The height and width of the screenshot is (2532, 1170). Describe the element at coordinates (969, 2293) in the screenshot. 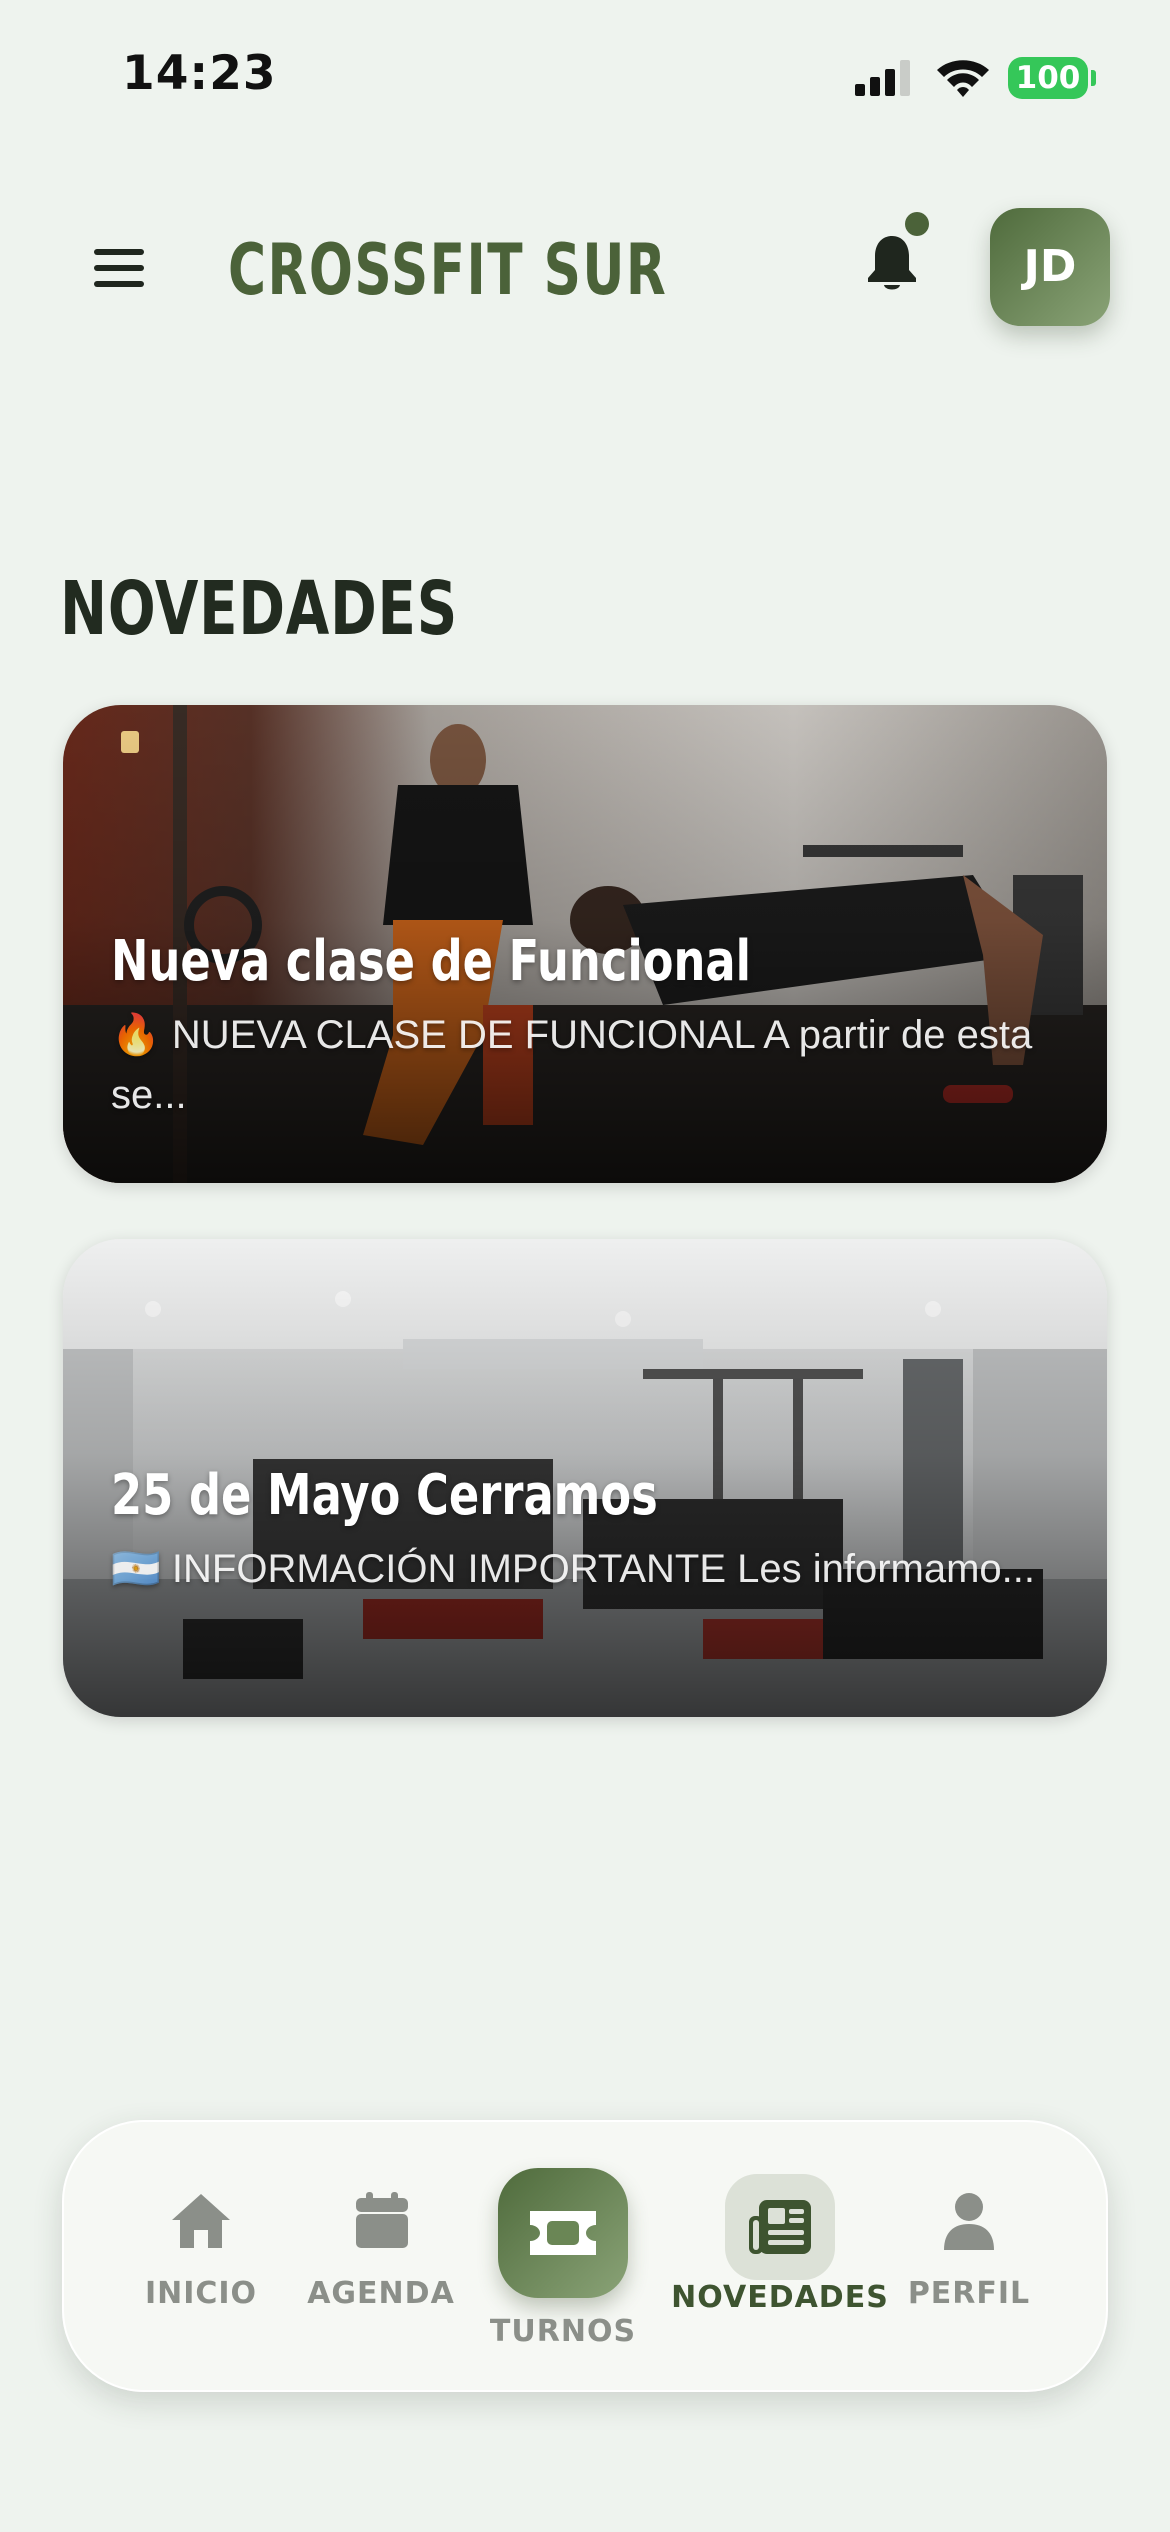

I see `nav-label: PERFIL` at that location.